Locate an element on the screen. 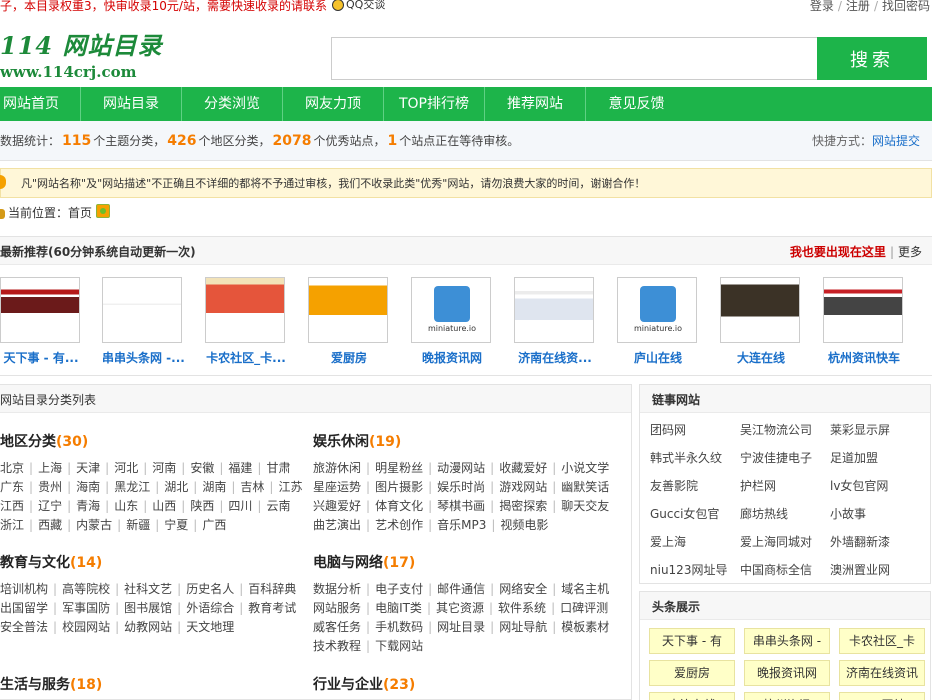 The image size is (932, 700). rss-icon is located at coordinates (103, 211).